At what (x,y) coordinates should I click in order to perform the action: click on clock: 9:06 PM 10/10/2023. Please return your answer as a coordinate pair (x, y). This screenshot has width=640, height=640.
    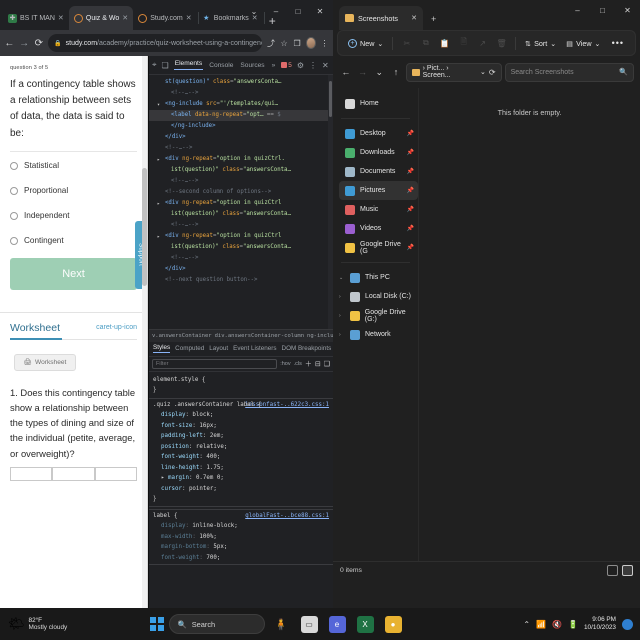
    Looking at the image, I should click on (600, 623).